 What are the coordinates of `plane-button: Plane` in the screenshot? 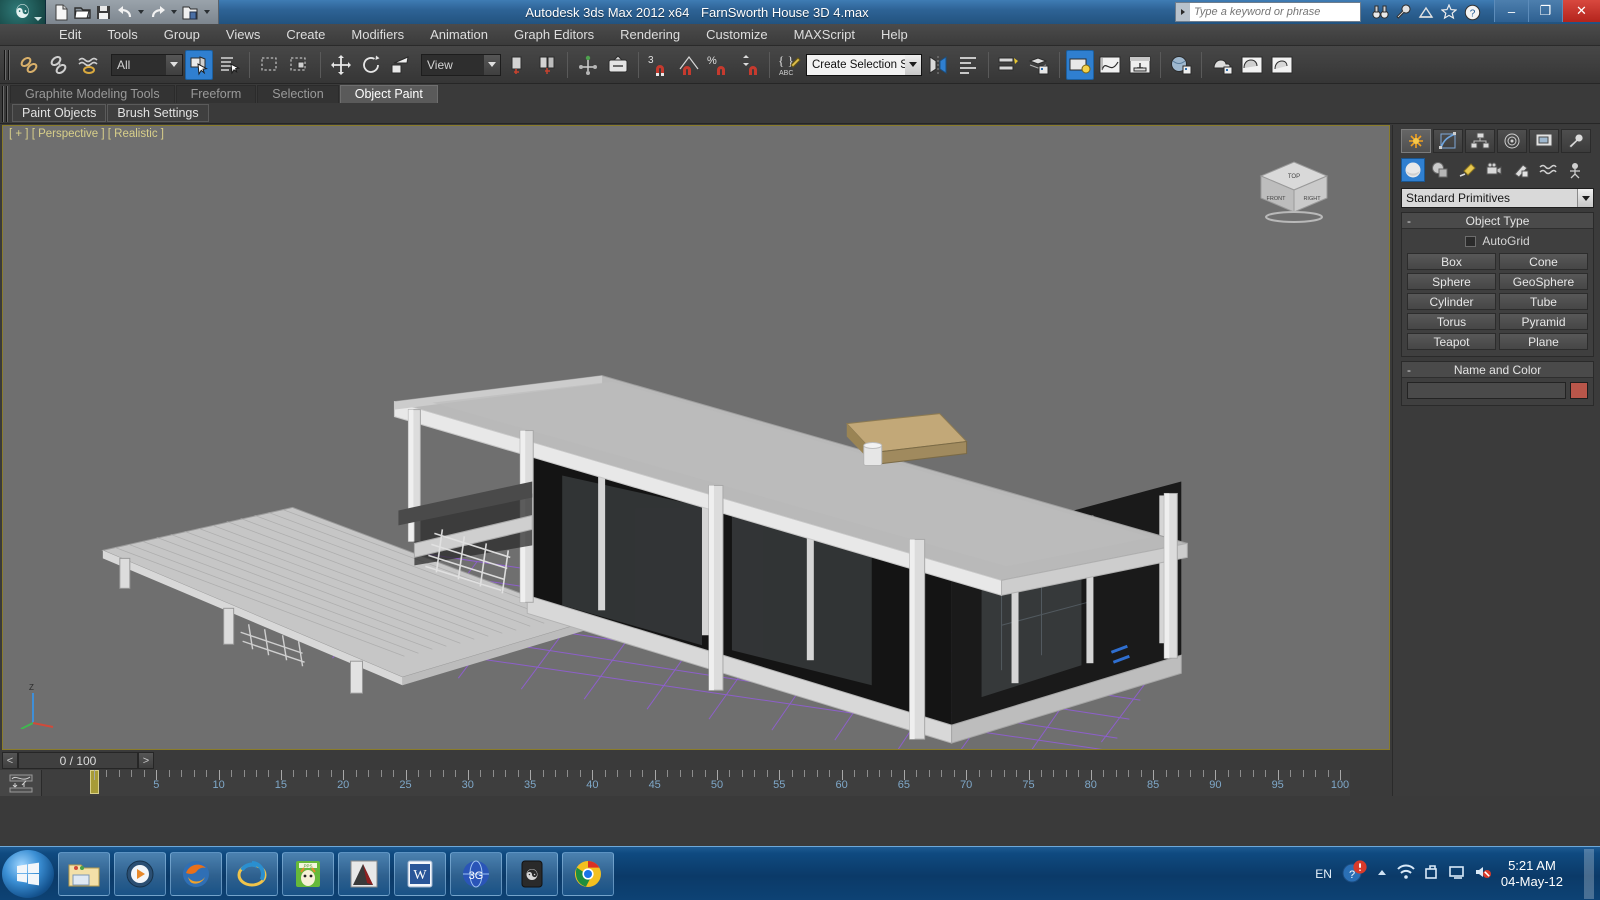 It's located at (1543, 341).